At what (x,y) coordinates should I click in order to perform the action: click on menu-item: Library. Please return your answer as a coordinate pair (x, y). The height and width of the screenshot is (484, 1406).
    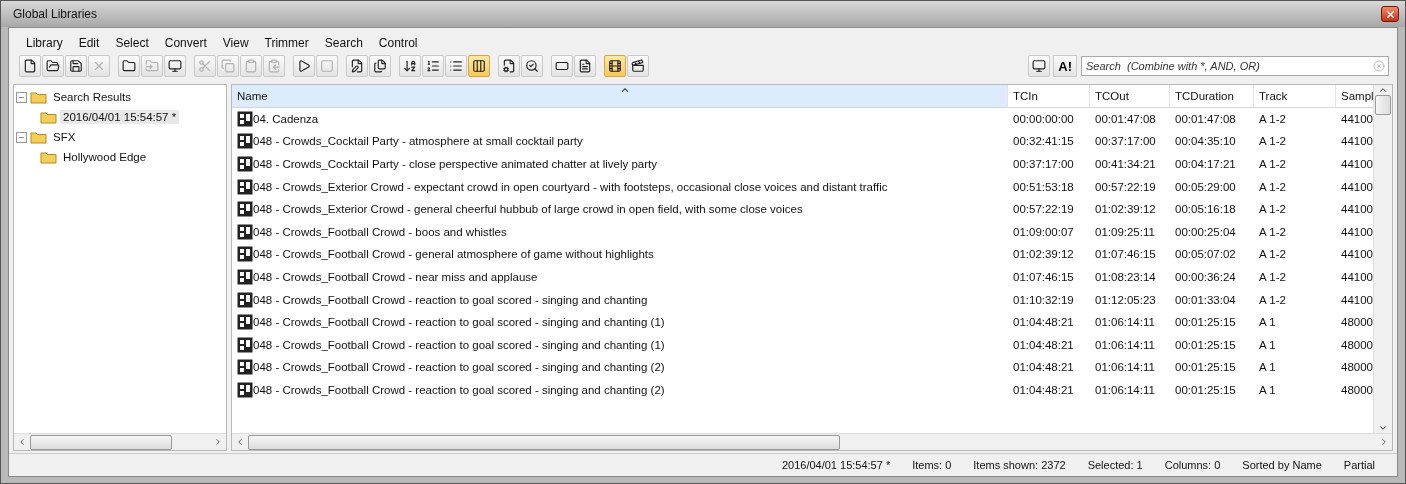
    Looking at the image, I should click on (44, 43).